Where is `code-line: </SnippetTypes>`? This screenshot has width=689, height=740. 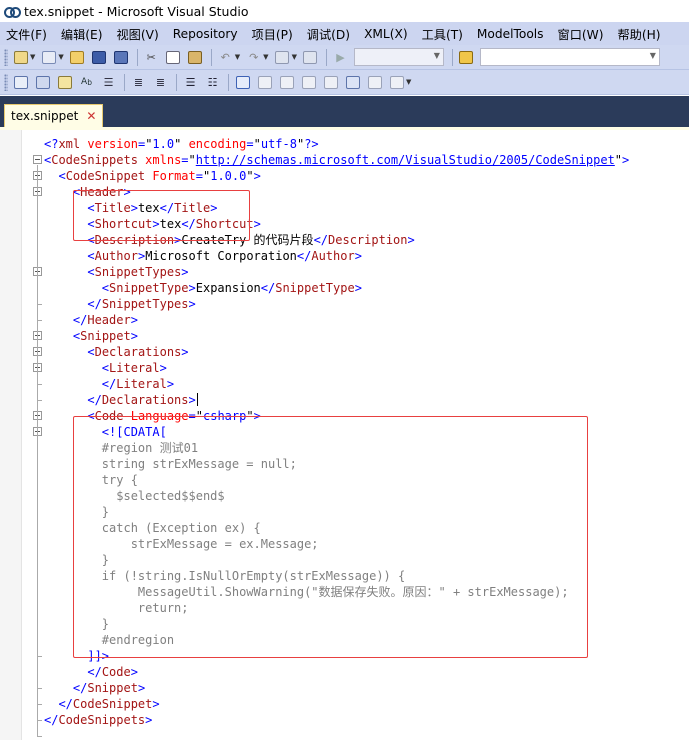
code-line: </SnippetTypes> is located at coordinates (119, 304).